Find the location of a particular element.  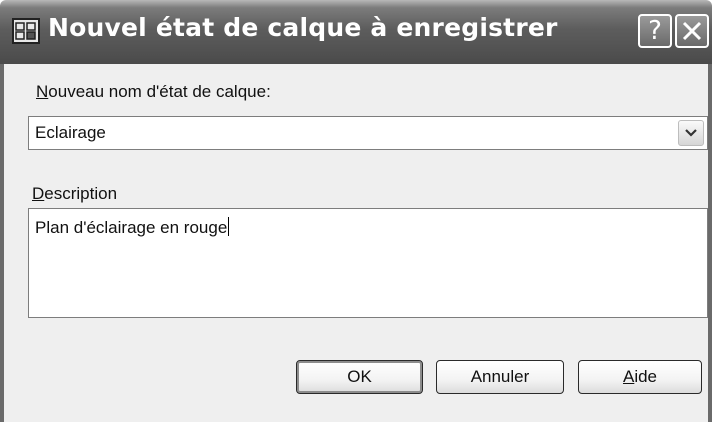

question-mark-icon: ? is located at coordinates (655, 31).